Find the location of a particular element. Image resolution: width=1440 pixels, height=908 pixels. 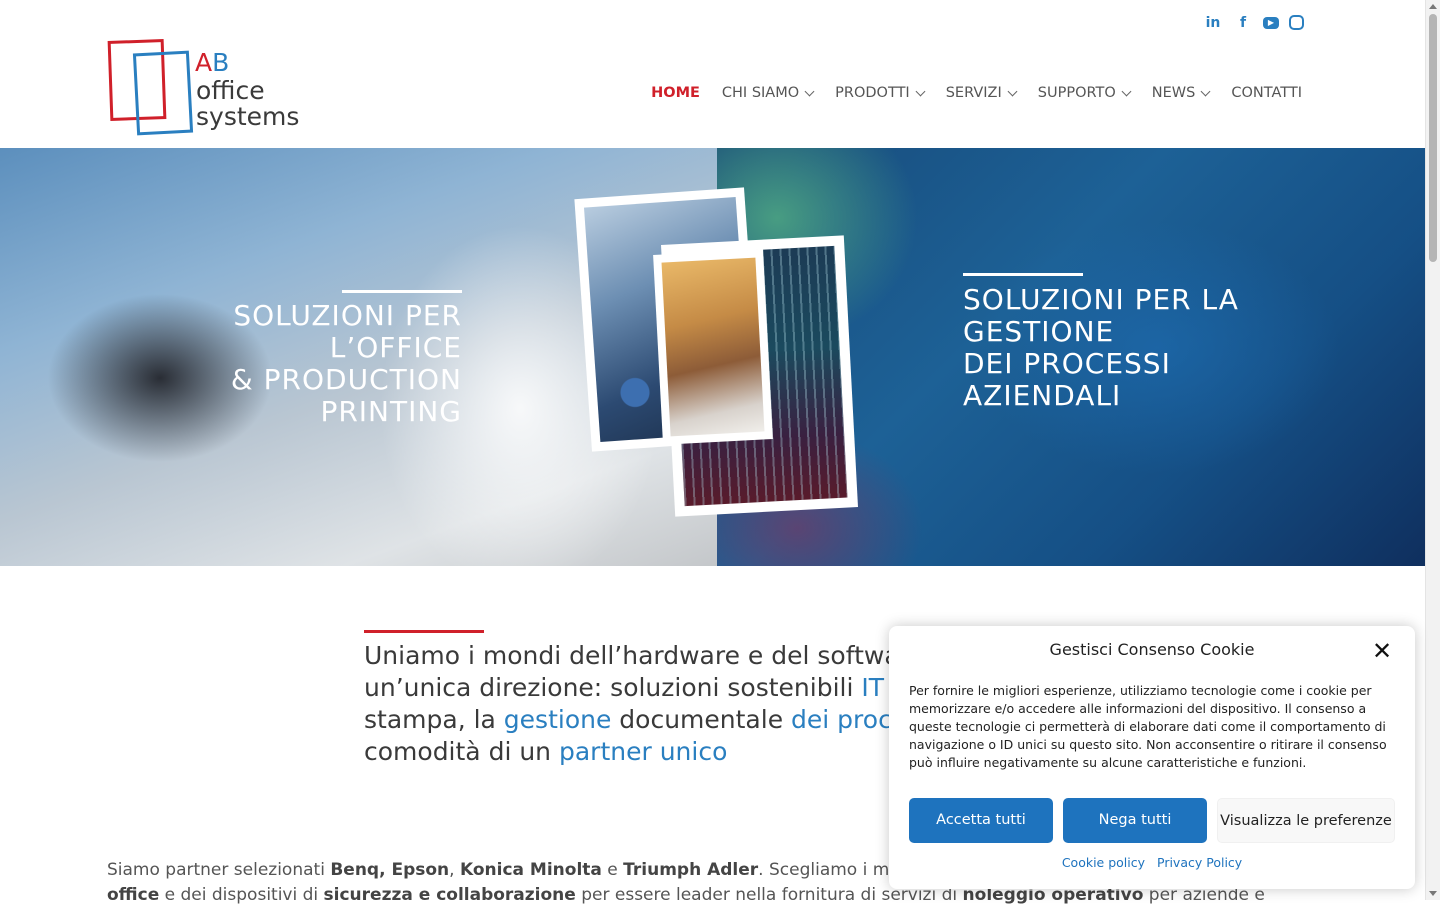

nav-servizi: SERVIZI is located at coordinates (982, 93).